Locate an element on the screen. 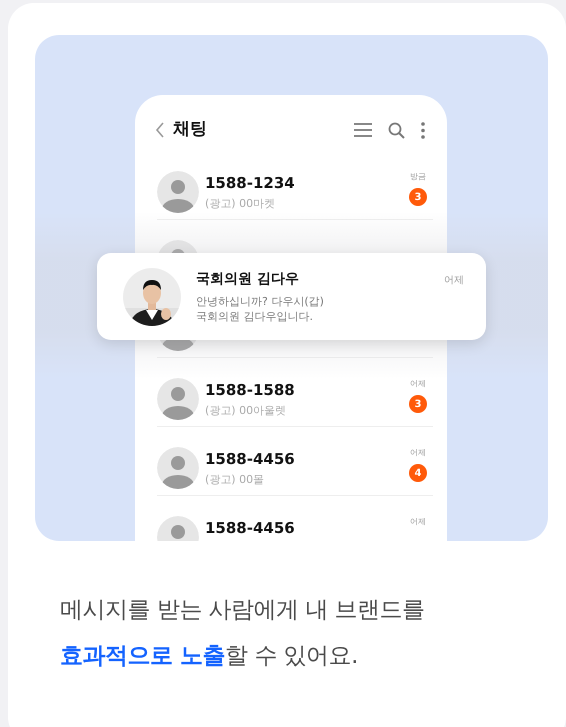  chat-preview: (광고) 00마켓 is located at coordinates (240, 204).